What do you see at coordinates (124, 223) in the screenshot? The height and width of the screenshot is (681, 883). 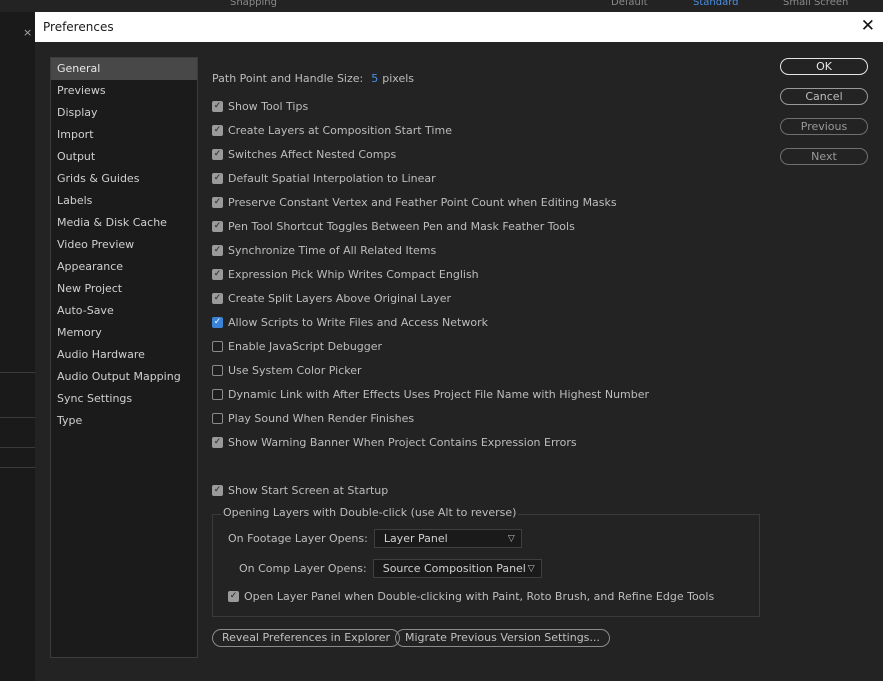 I see `sidebar-item-media-disk-cache: Media & Disk Cache` at bounding box center [124, 223].